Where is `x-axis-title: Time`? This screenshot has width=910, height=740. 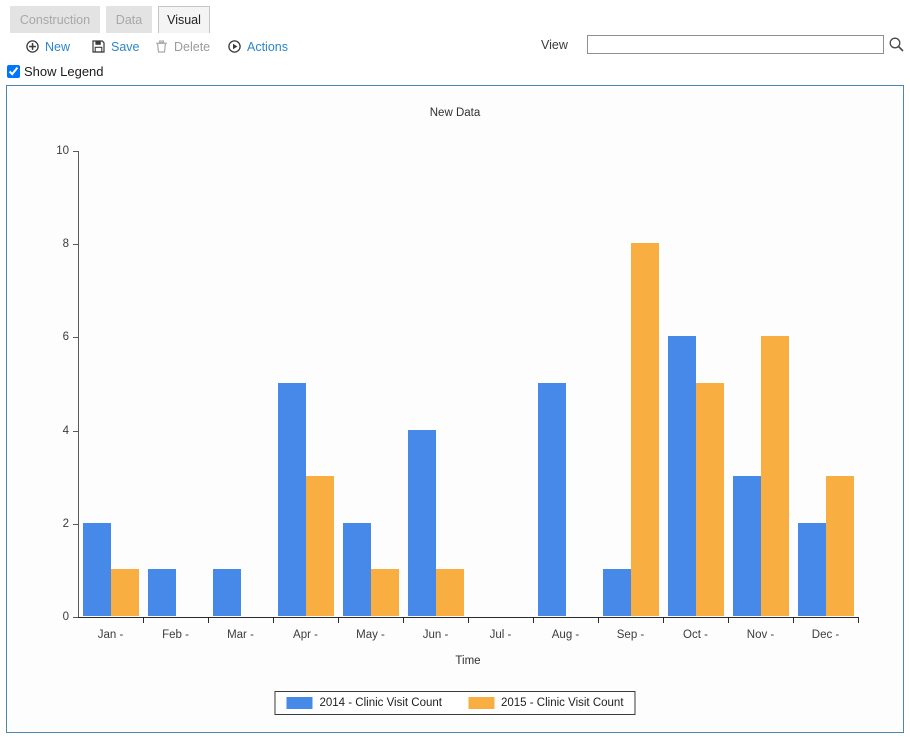
x-axis-title: Time is located at coordinates (468, 661).